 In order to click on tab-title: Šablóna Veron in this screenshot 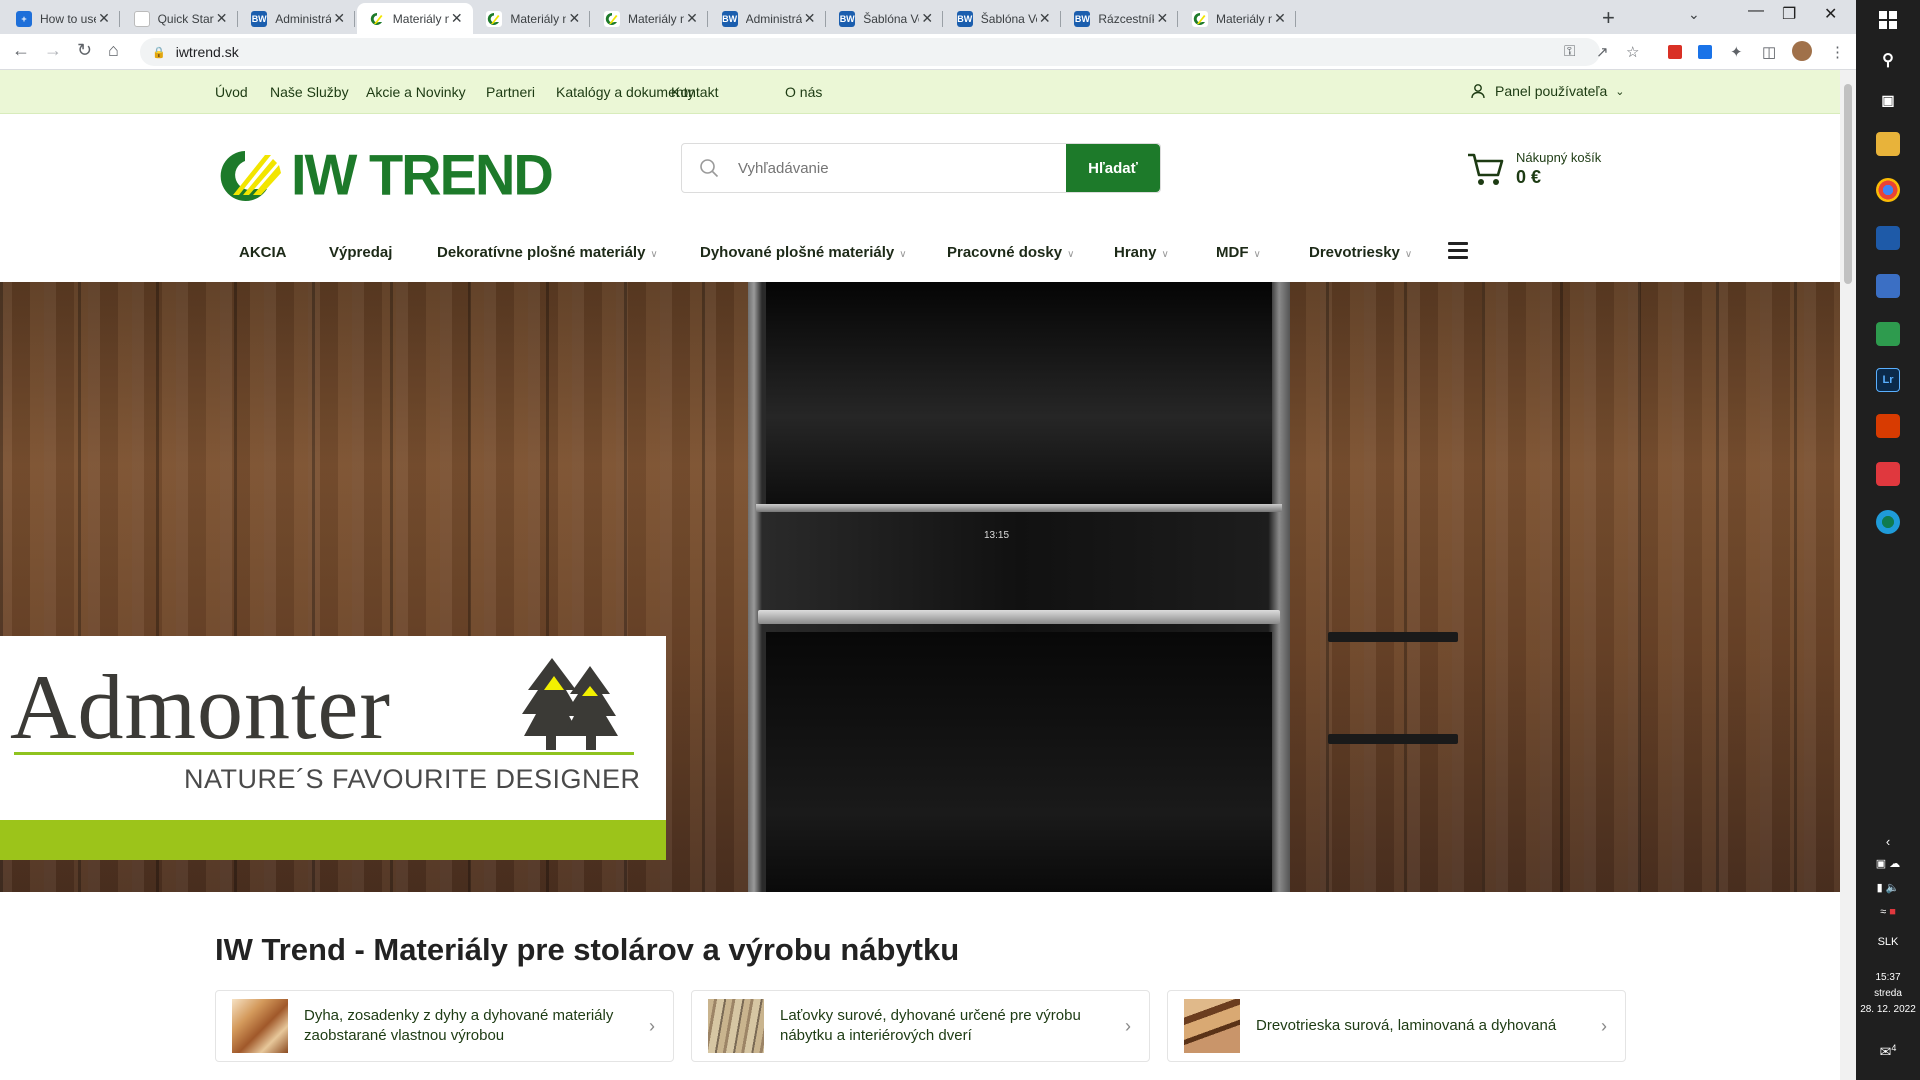, I will do `click(891, 18)`.